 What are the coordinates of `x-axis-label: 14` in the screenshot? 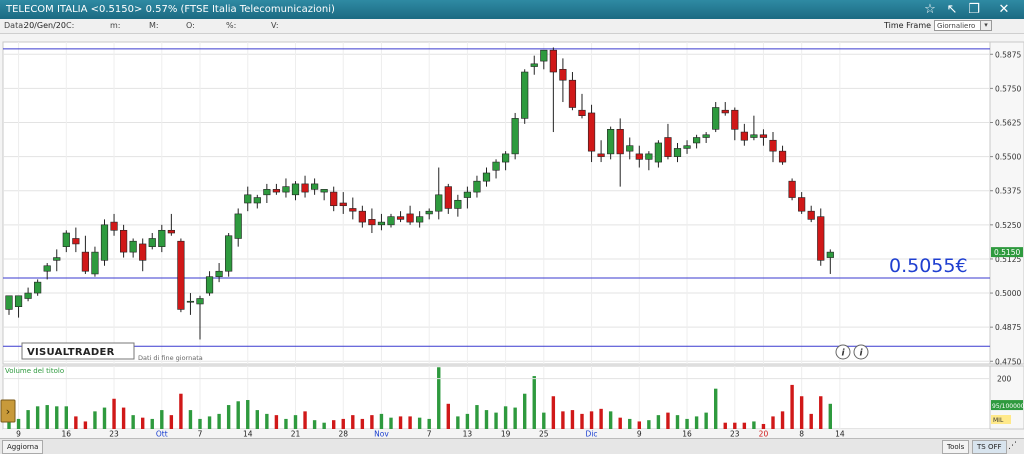 It's located at (248, 434).